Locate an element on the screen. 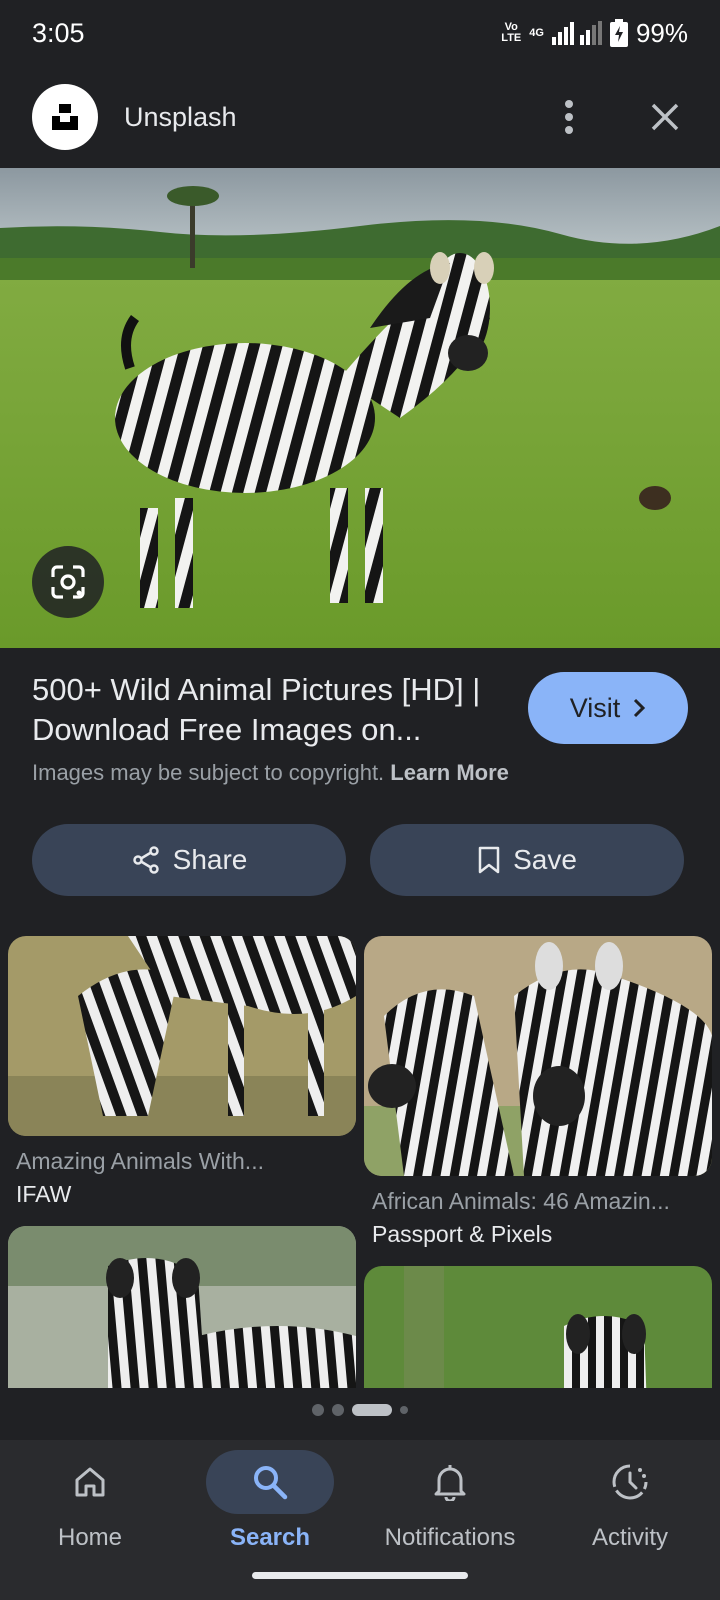  action-row: Share Save is located at coordinates (358, 860).